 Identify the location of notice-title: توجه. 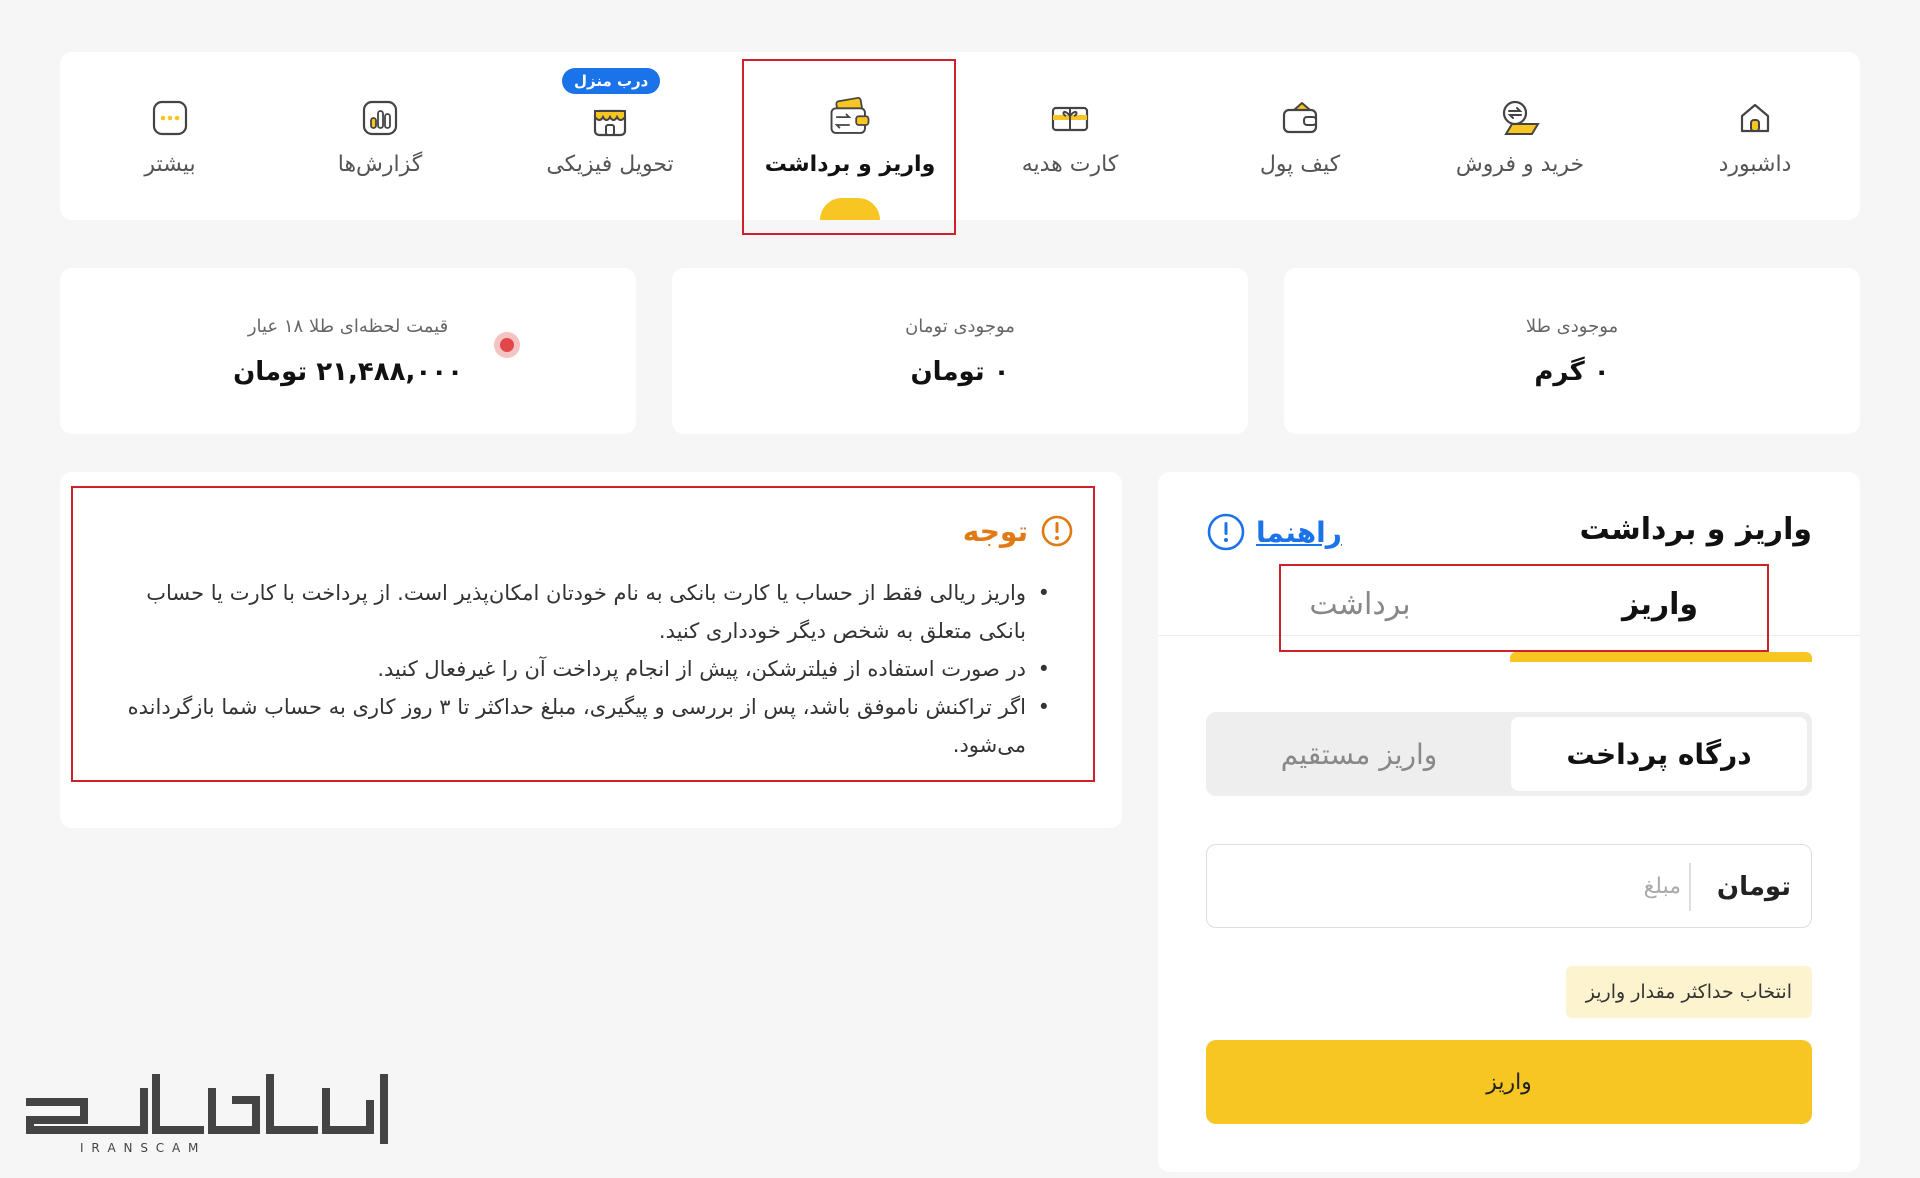
(995, 531).